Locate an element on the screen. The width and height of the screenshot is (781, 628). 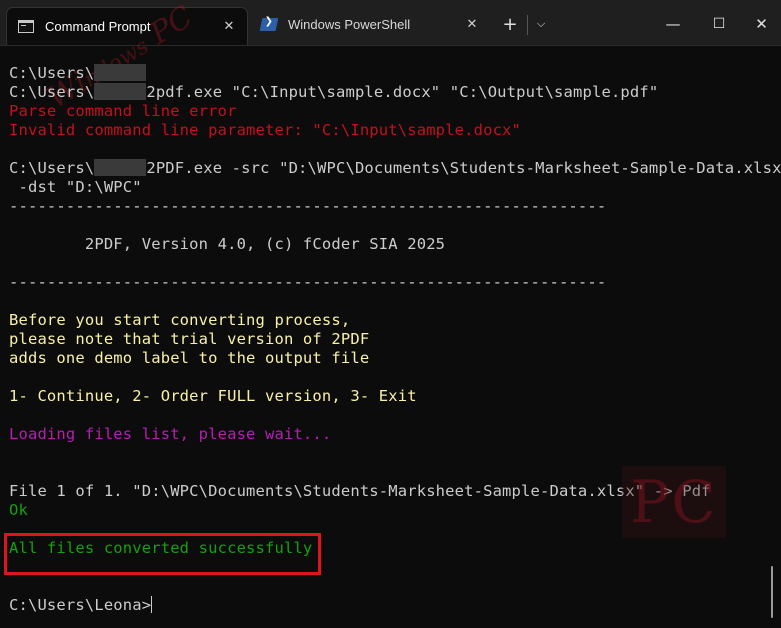
new-tab-button: + is located at coordinates (510, 24).